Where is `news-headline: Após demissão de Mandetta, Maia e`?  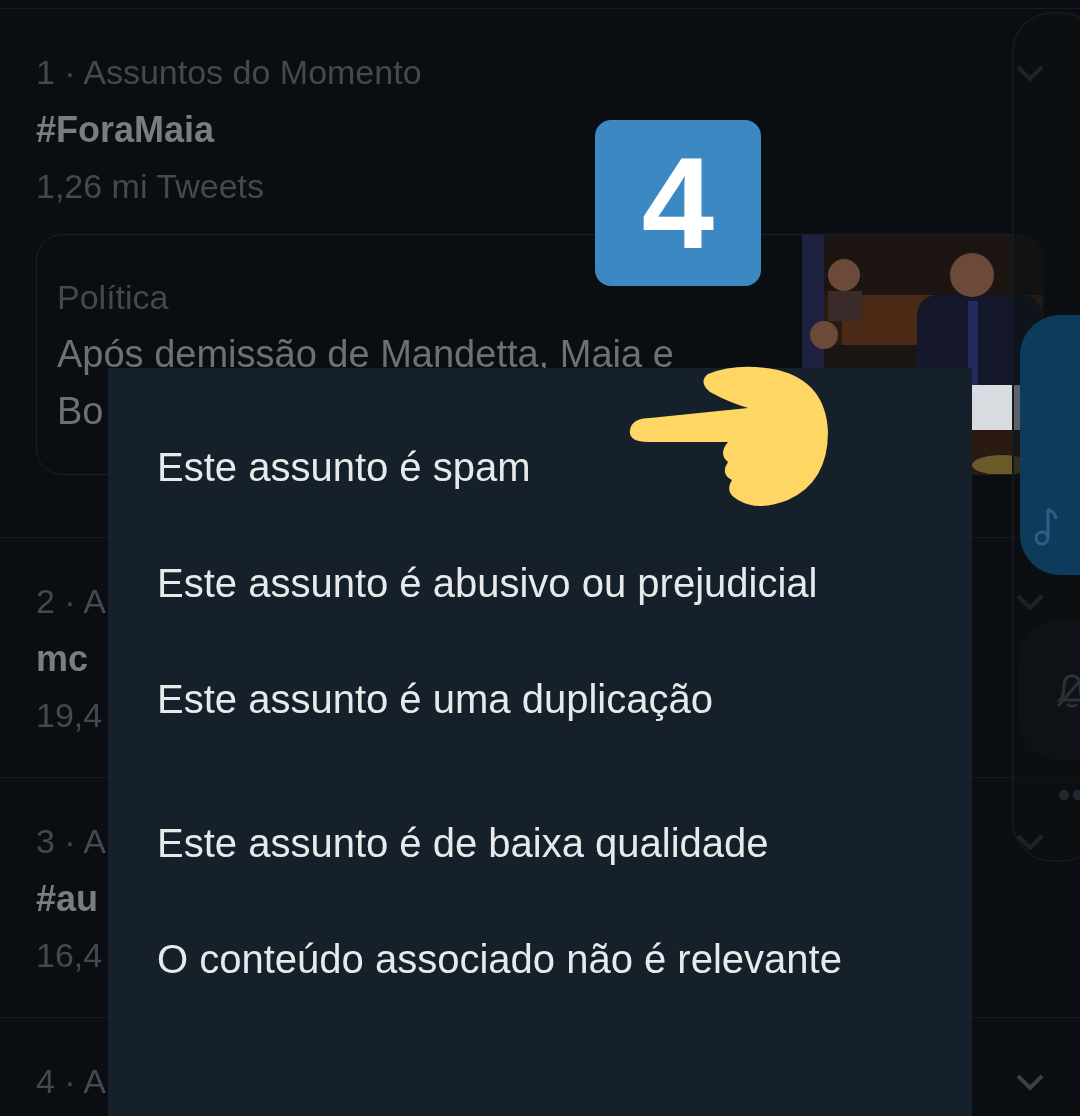 news-headline: Após demissão de Mandetta, Maia e is located at coordinates (366, 354).